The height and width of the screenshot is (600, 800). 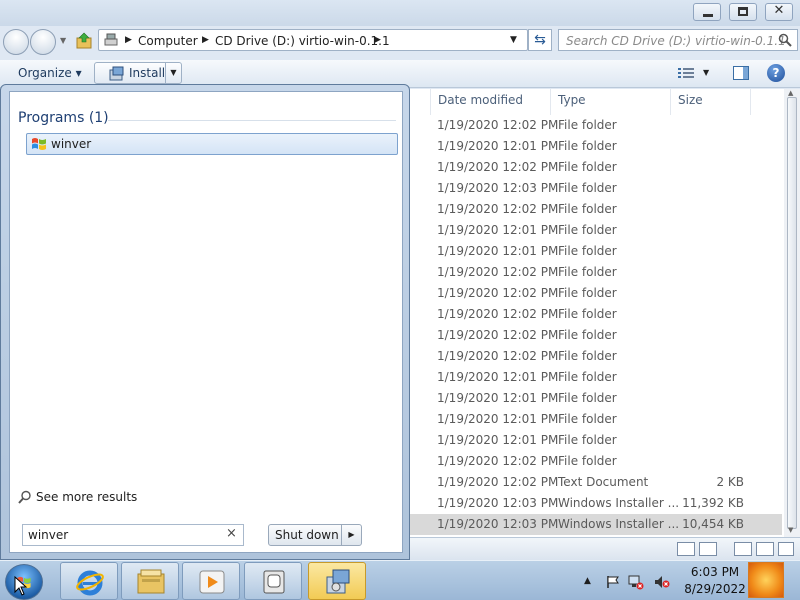 I want to click on title-bar: ✕, so click(x=400, y=13).